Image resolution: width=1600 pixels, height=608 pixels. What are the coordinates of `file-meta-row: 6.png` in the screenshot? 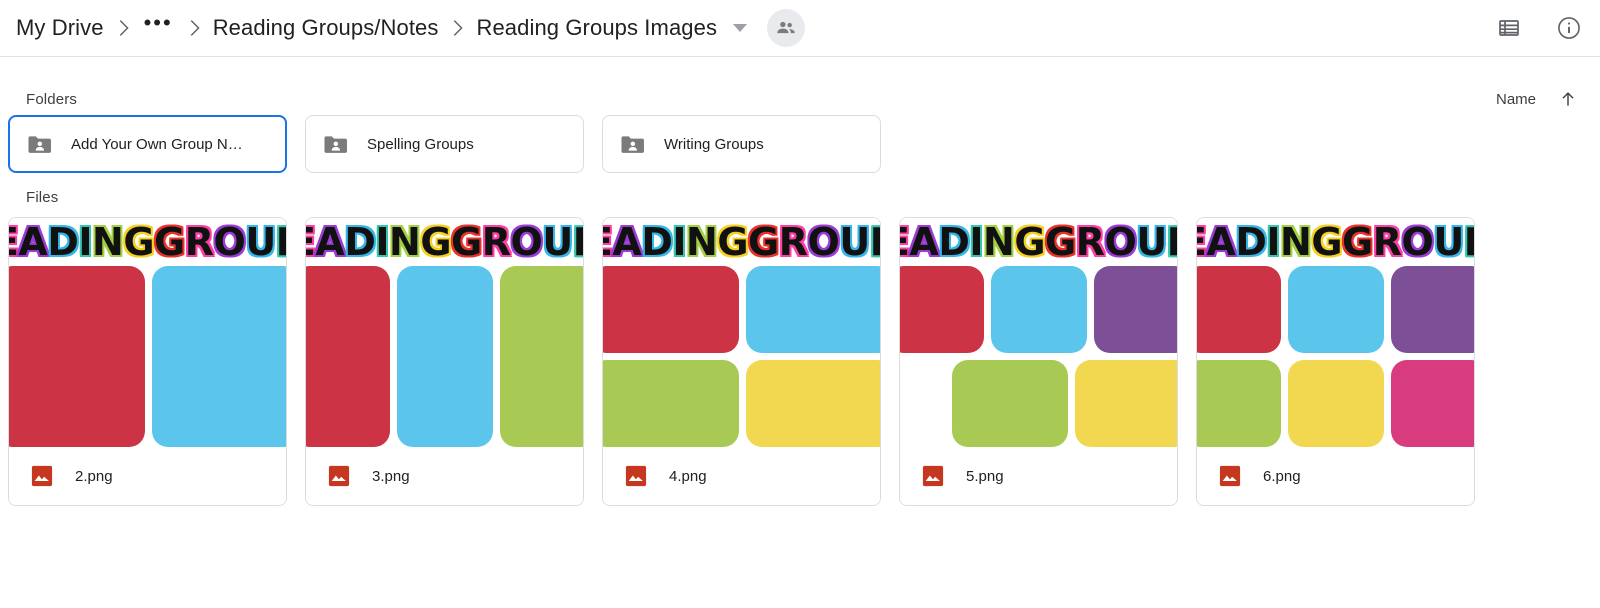 It's located at (1335, 476).